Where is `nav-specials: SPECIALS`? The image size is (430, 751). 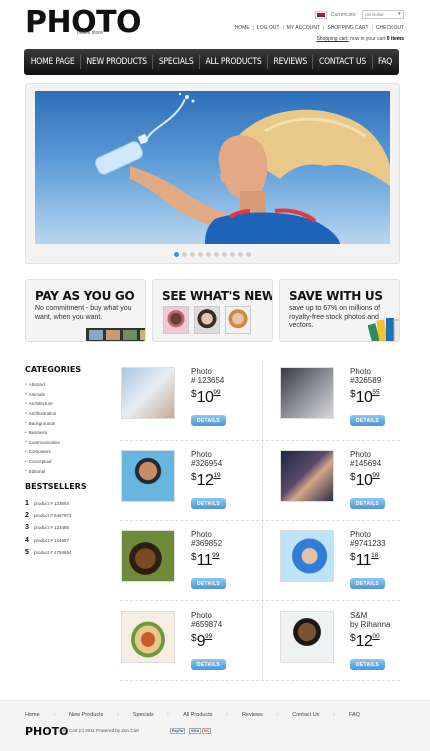
nav-specials: SPECIALS is located at coordinates (176, 62).